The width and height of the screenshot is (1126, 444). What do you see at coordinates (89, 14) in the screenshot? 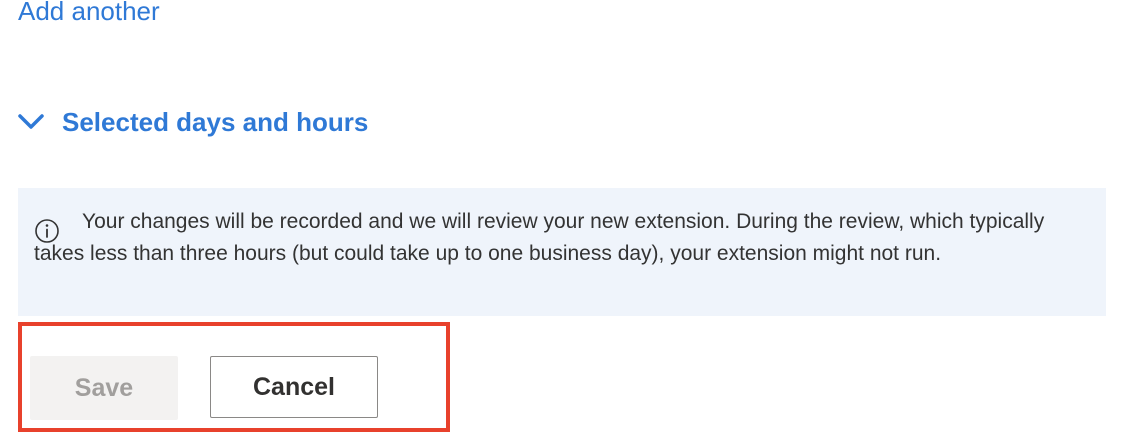
I see `add-another-link: Add another` at bounding box center [89, 14].